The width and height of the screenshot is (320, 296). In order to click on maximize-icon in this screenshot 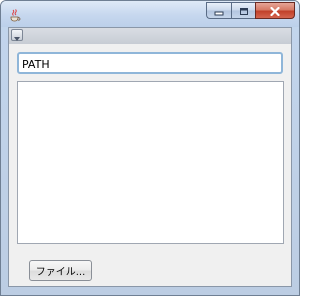, I will do `click(244, 10)`.